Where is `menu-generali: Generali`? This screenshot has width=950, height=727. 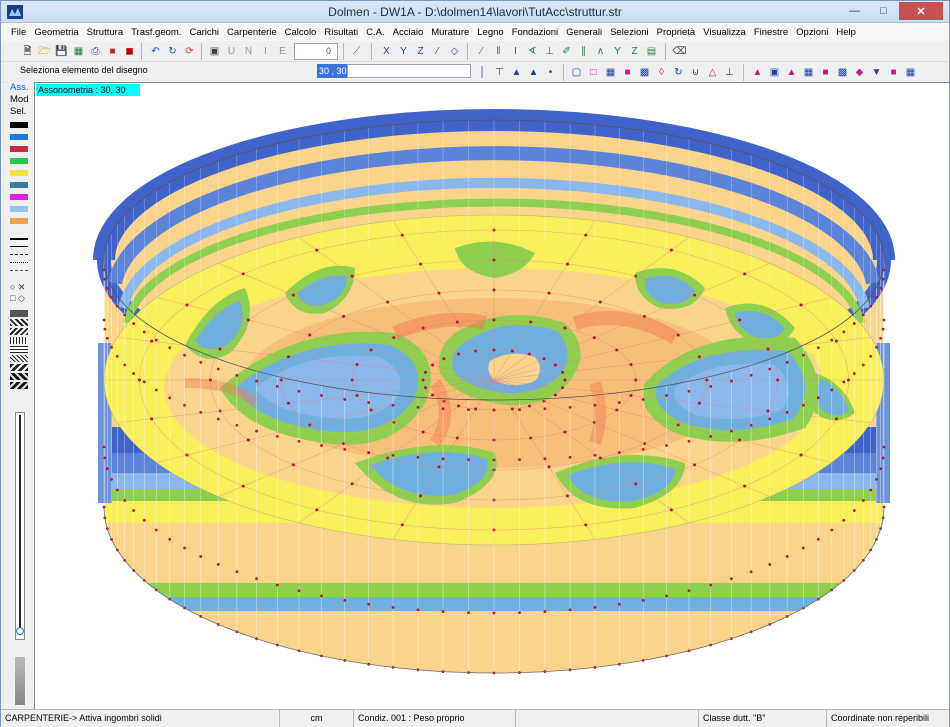
menu-generali: Generali is located at coordinates (584, 32).